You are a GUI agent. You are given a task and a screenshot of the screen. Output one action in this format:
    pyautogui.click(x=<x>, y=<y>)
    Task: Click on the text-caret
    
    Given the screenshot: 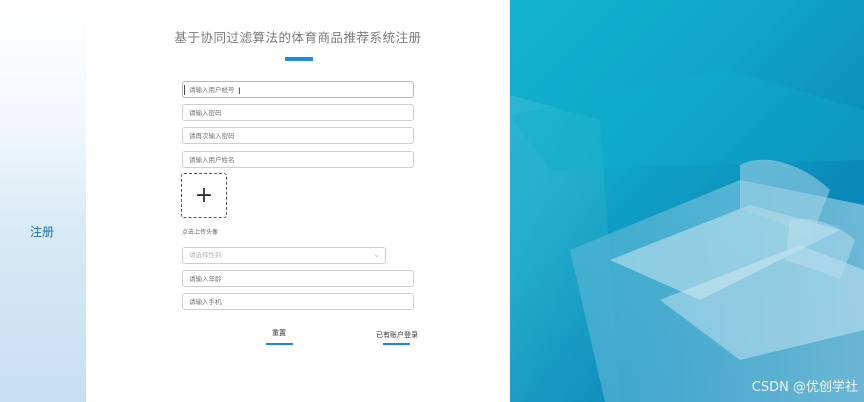 What is the action you would take?
    pyautogui.click(x=184, y=90)
    